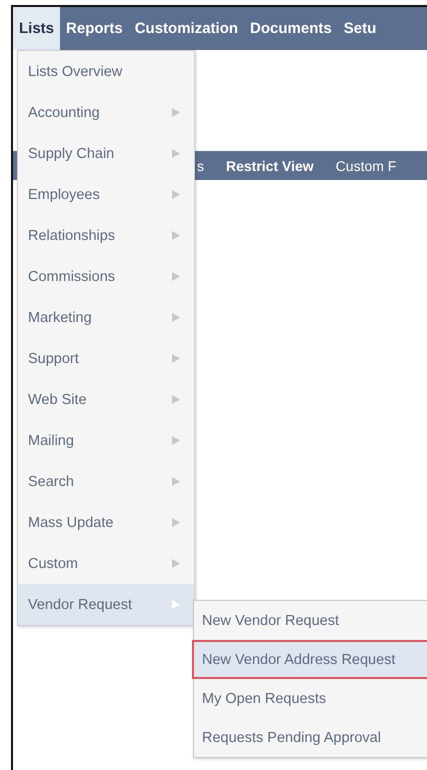 This screenshot has width=427, height=770. What do you see at coordinates (291, 28) in the screenshot?
I see `nav-tab: Documents` at bounding box center [291, 28].